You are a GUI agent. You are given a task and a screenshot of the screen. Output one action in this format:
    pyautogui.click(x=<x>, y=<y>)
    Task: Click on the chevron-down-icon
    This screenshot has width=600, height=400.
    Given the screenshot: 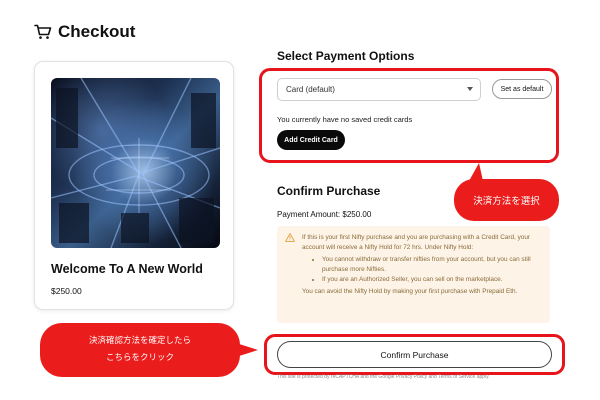 What is the action you would take?
    pyautogui.click(x=470, y=89)
    